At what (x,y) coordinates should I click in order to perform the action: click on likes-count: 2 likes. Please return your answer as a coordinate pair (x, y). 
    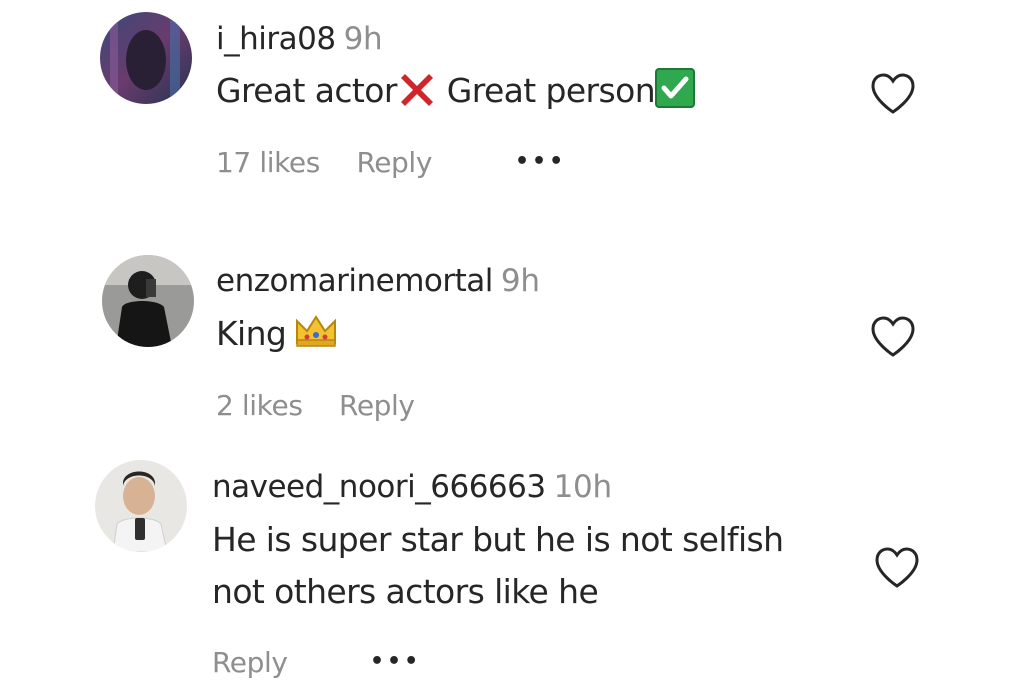
    Looking at the image, I should click on (259, 405).